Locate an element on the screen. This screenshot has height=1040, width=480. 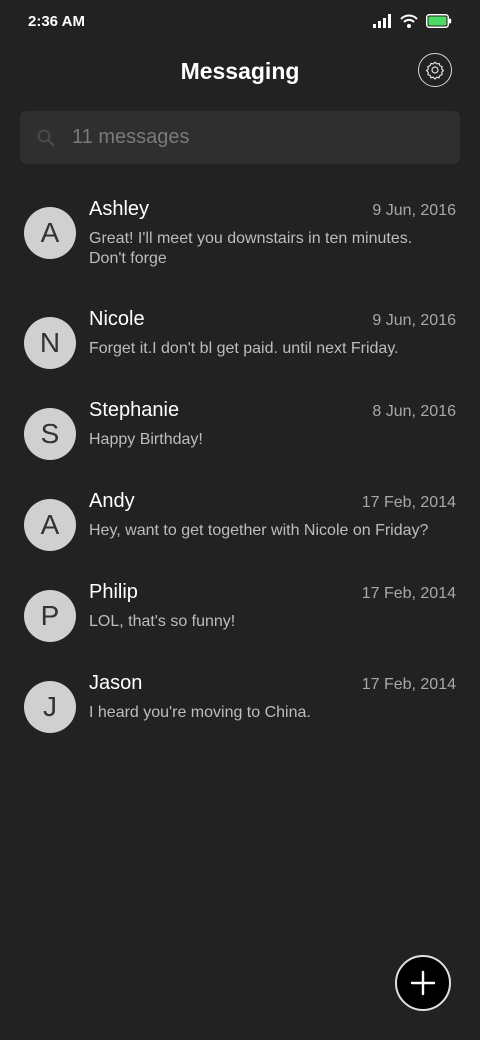
message-preview: I heard you're moving to China. is located at coordinates (200, 712).